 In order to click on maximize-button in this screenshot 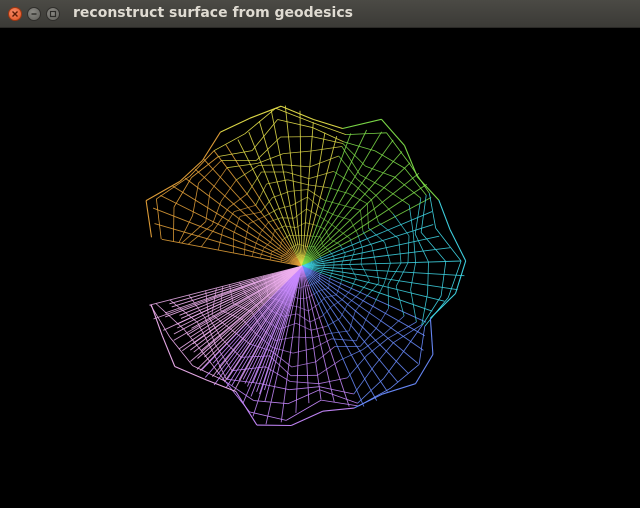, I will do `click(53, 14)`.